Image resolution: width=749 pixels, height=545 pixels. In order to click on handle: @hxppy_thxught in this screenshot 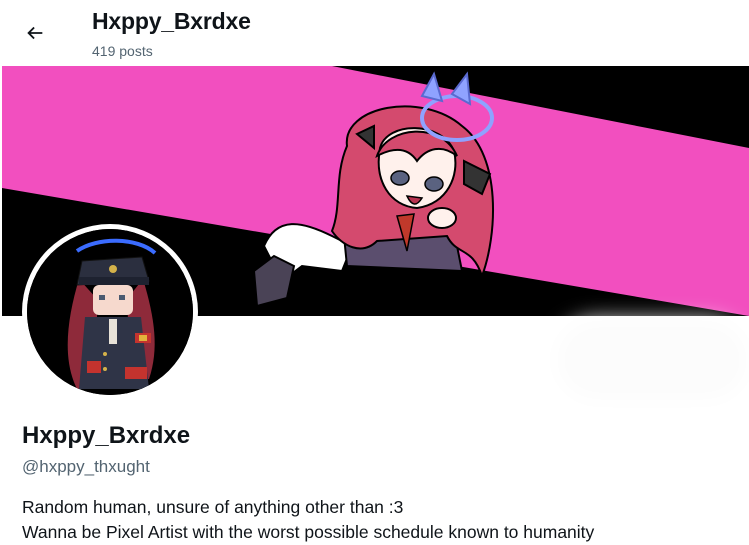, I will do `click(86, 466)`.